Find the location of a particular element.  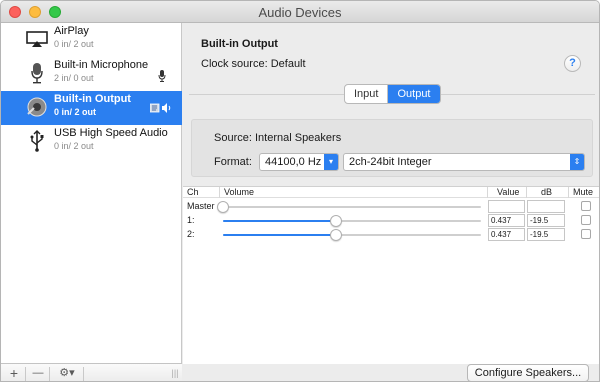

device-item-built-in-microphone: Built-in Microphone 2 in/ 0 out is located at coordinates (91, 74).